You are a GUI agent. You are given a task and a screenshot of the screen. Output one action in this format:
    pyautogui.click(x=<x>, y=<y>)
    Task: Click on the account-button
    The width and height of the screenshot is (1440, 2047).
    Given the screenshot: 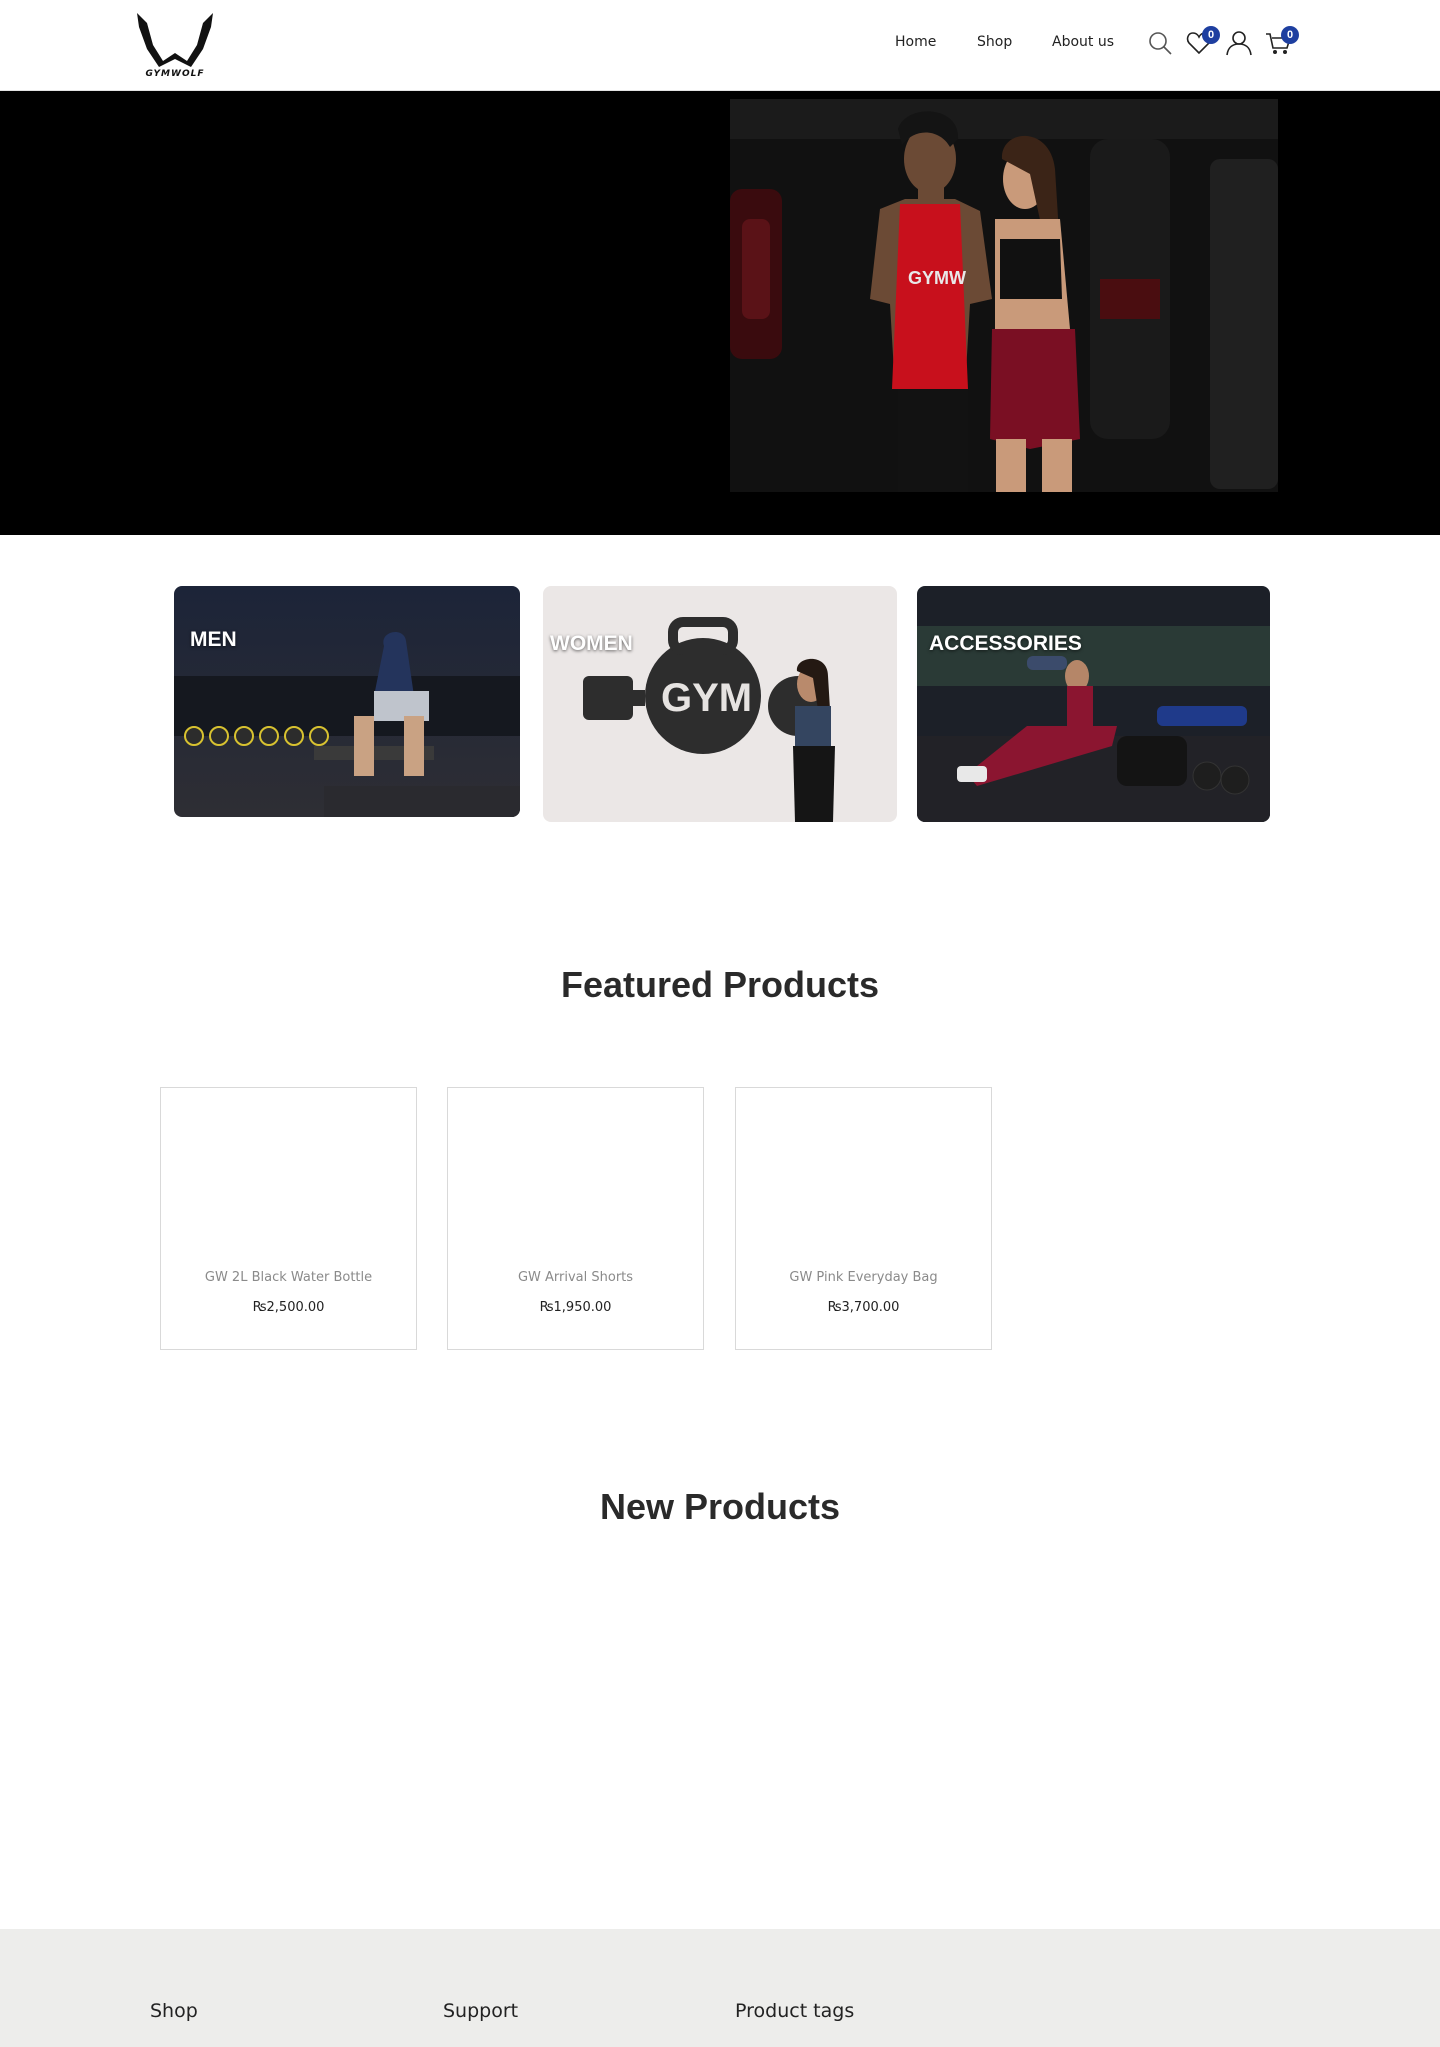 What is the action you would take?
    pyautogui.click(x=1240, y=44)
    